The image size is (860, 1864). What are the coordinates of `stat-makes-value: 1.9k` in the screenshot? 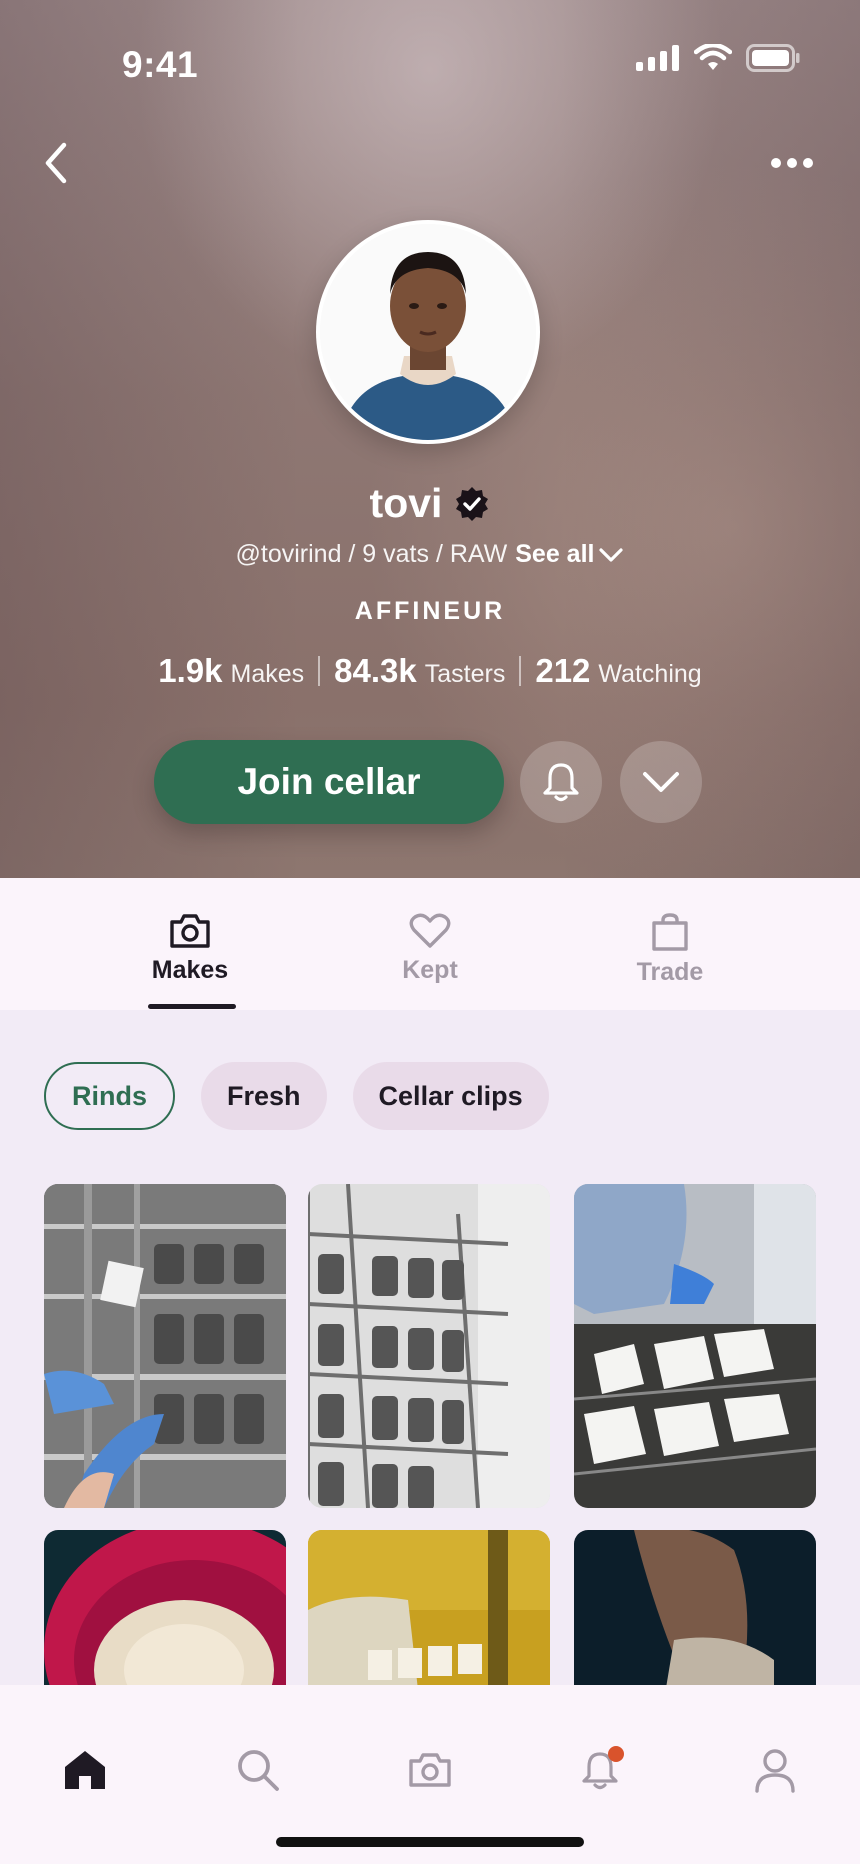 It's located at (190, 670).